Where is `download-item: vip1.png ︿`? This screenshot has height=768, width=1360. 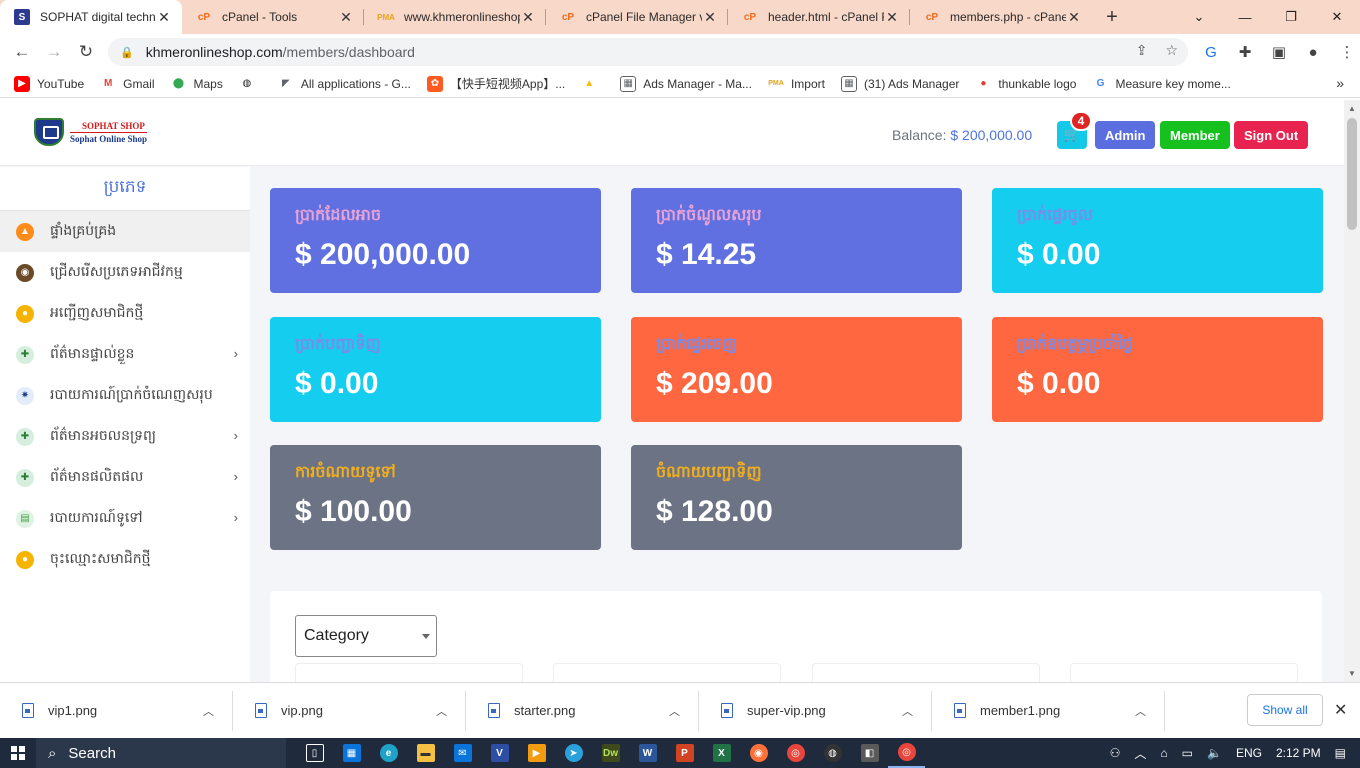
download-item: vip1.png ︿ is located at coordinates (116, 710).